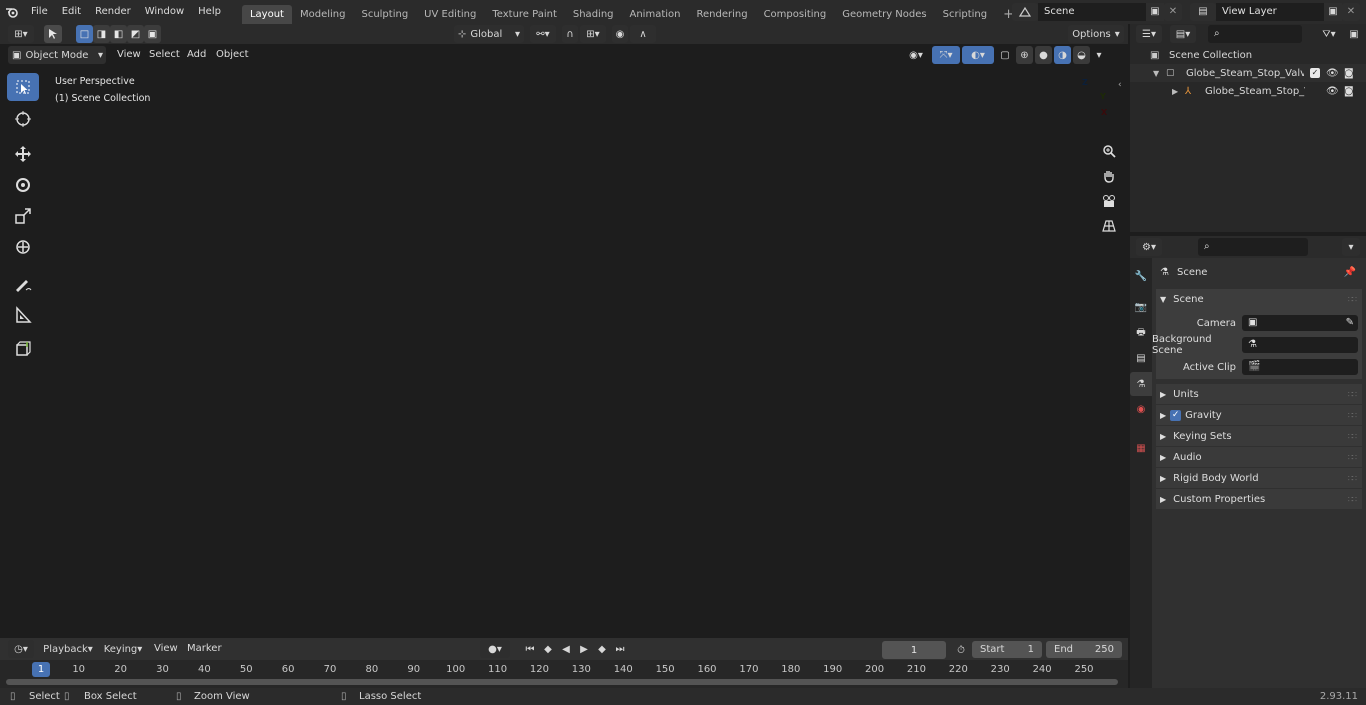 The height and width of the screenshot is (705, 1366). What do you see at coordinates (1351, 247) in the screenshot?
I see `properties-options-icon: ▾` at bounding box center [1351, 247].